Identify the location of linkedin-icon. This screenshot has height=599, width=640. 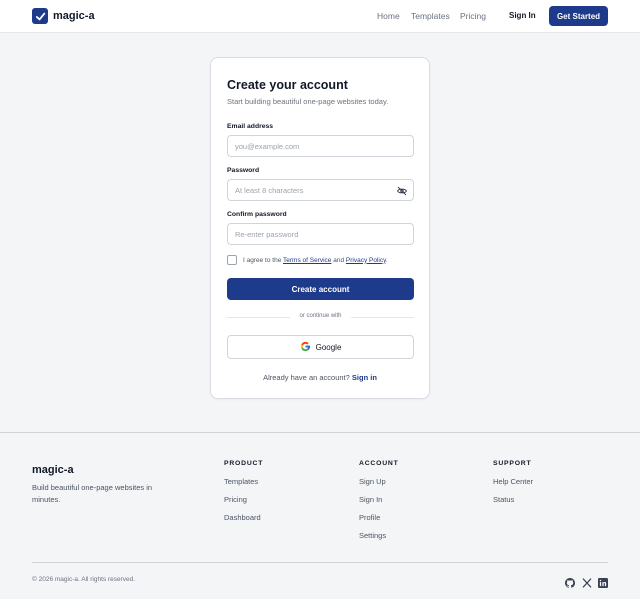
(603, 581).